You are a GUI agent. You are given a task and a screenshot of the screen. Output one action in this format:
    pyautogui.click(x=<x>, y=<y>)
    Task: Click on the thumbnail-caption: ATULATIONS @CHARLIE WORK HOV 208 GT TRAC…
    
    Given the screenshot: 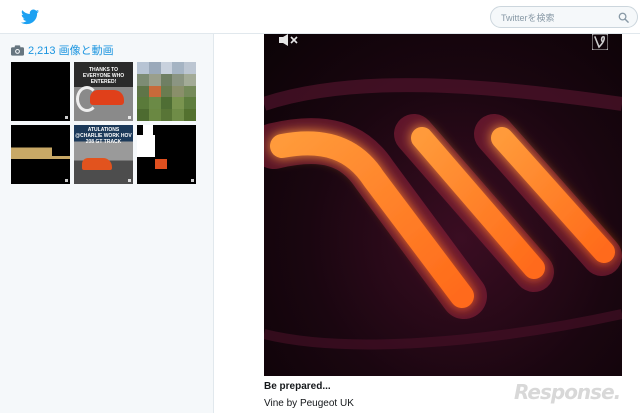 What is the action you would take?
    pyautogui.click(x=103, y=136)
    